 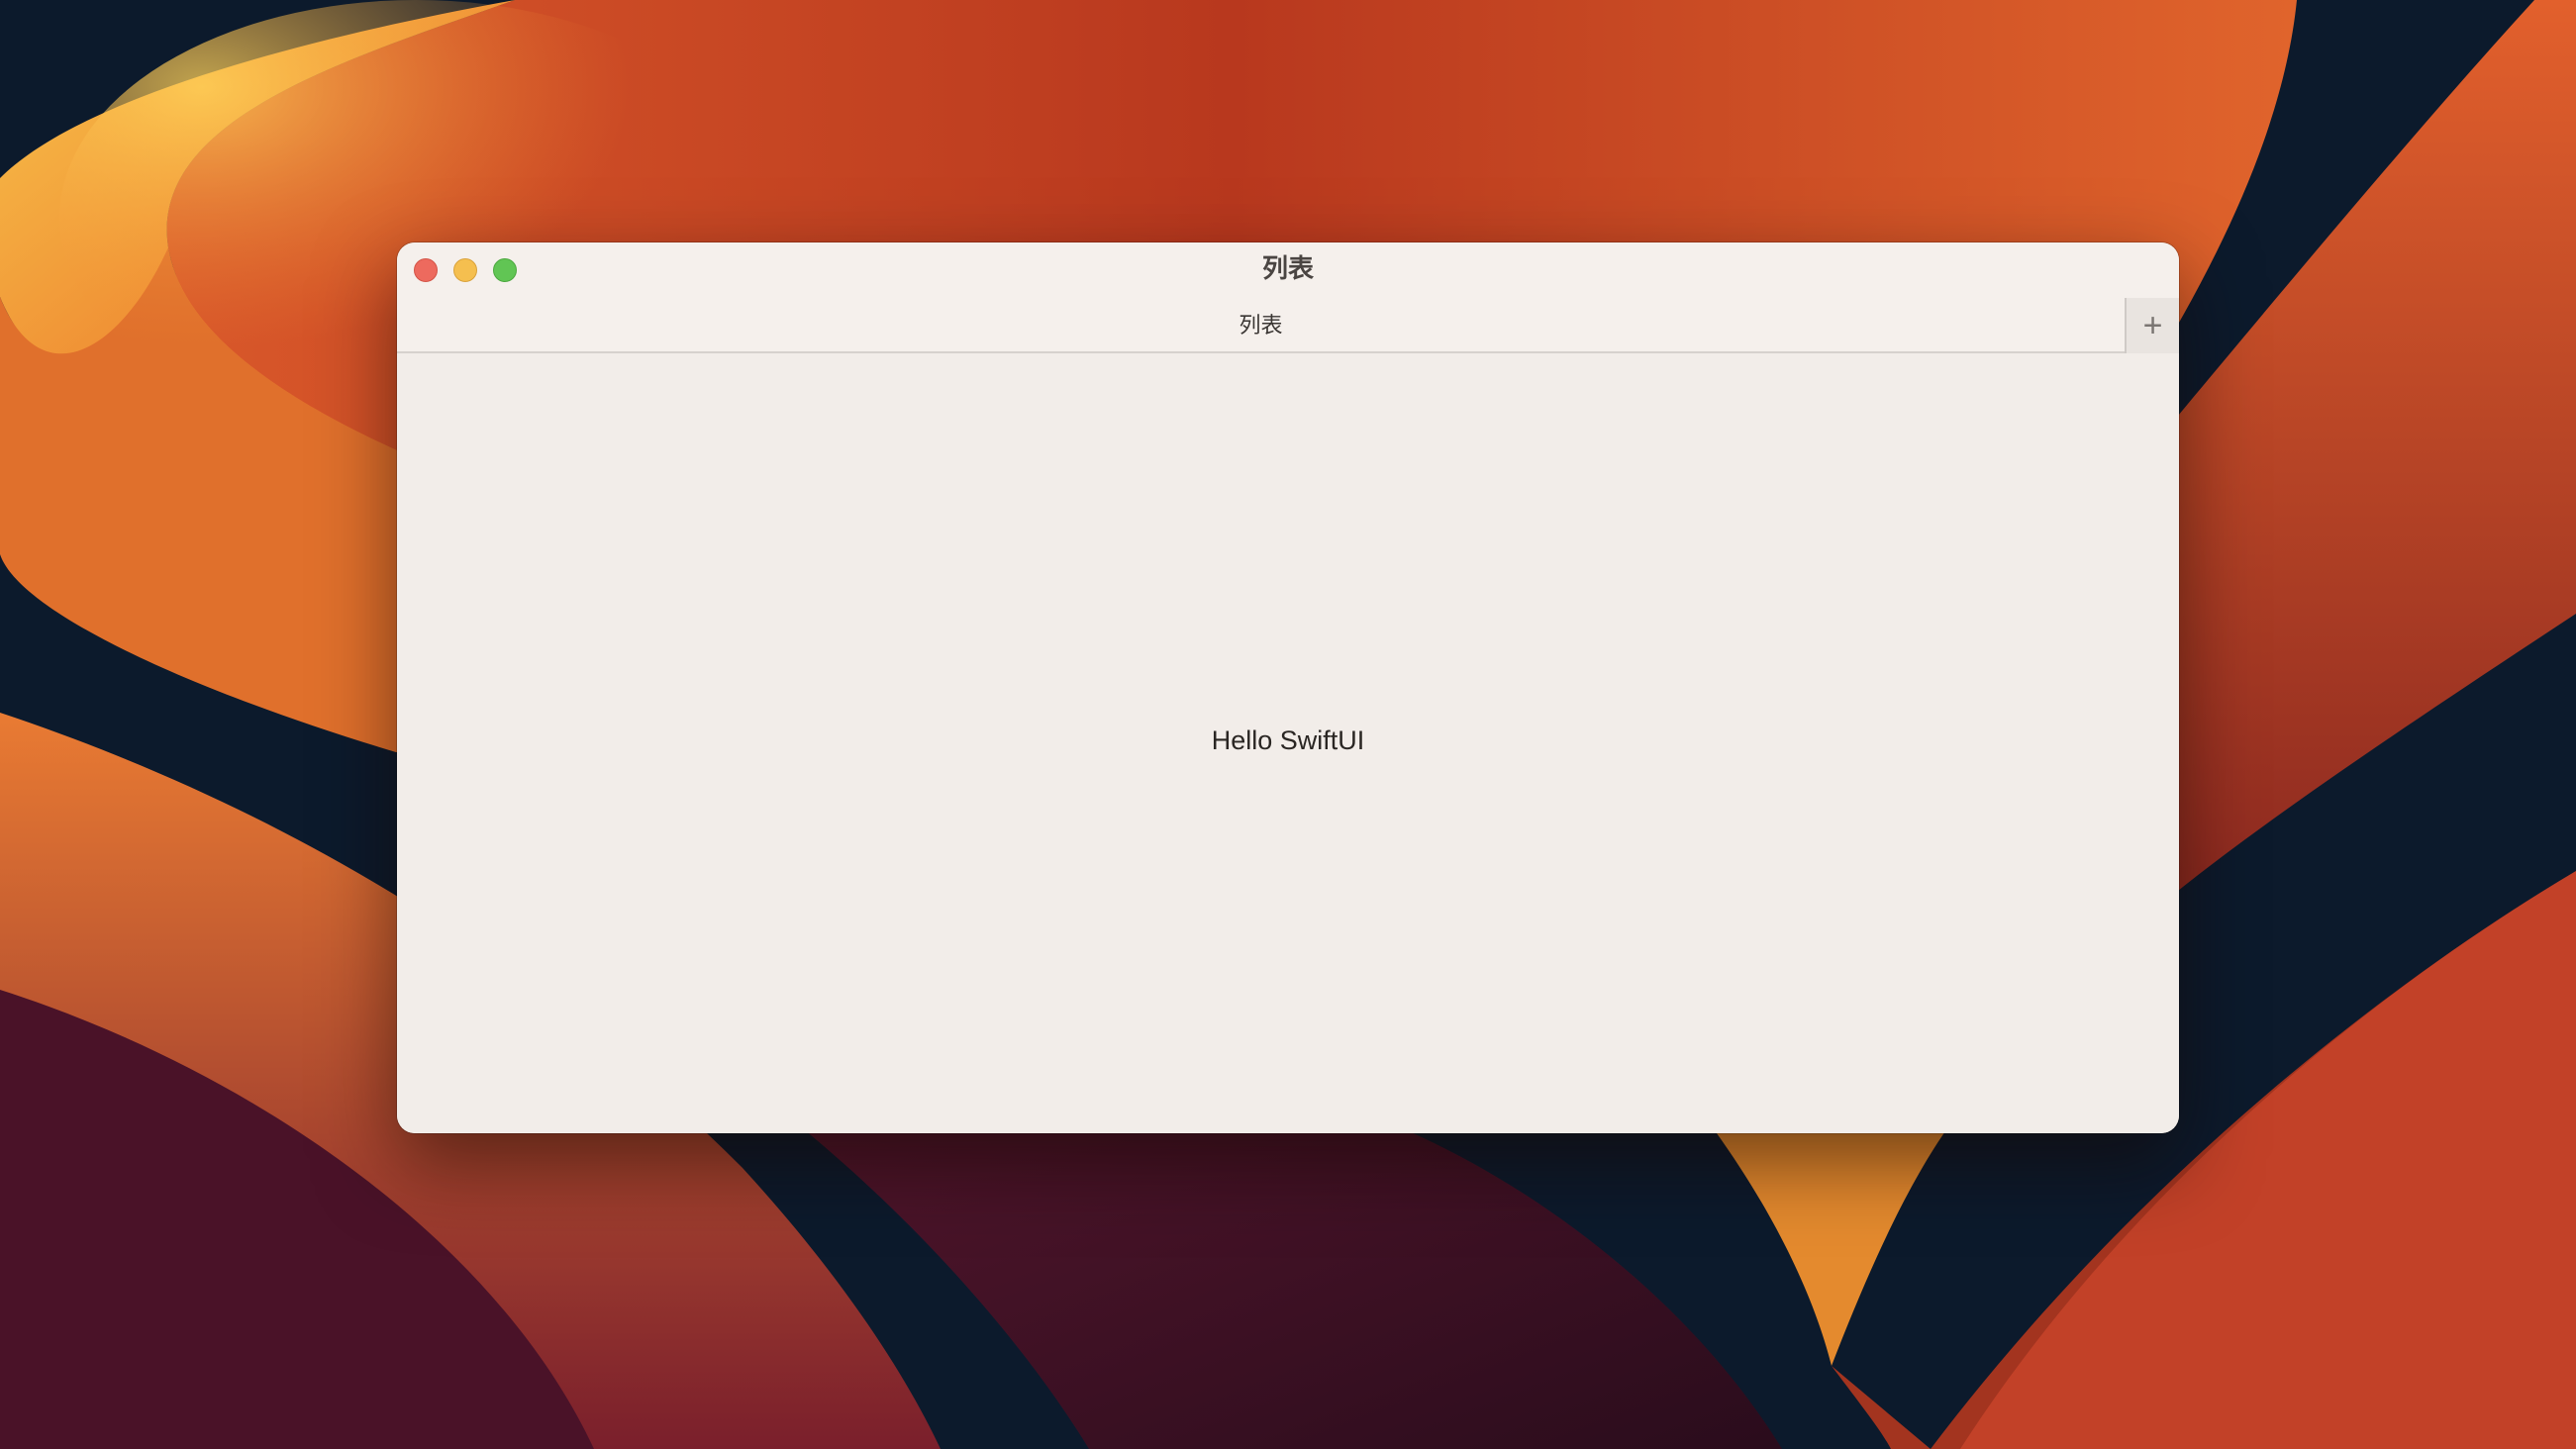 I want to click on plus-icon: +, so click(x=2152, y=325).